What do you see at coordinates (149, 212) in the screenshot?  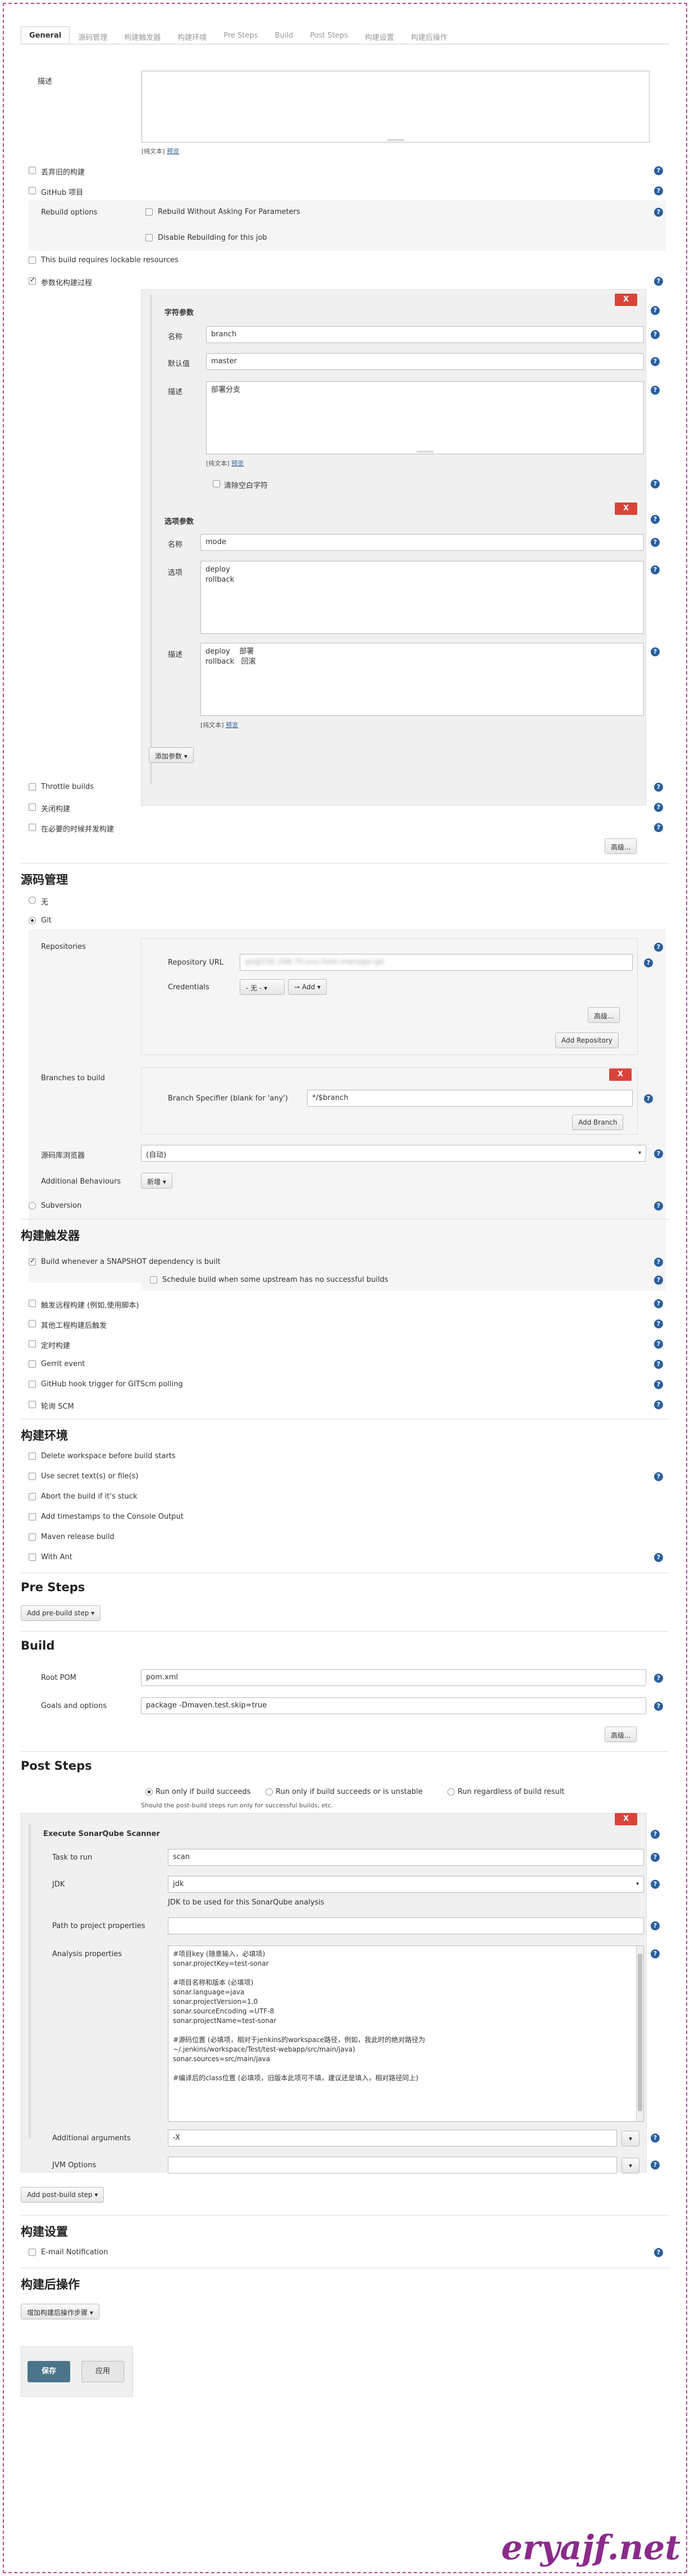 I see `rebuild-opt1-checkbox` at bounding box center [149, 212].